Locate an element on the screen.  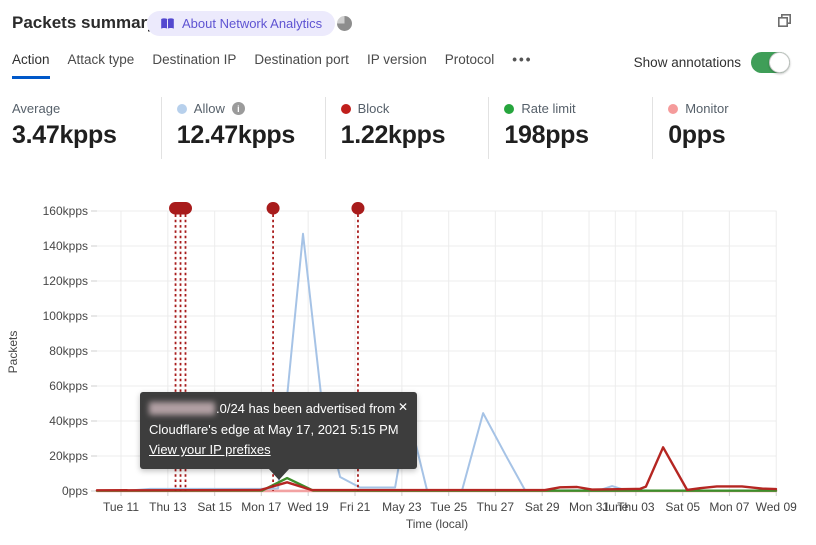
stat-value: 1.22kpps is located at coordinates (393, 135).